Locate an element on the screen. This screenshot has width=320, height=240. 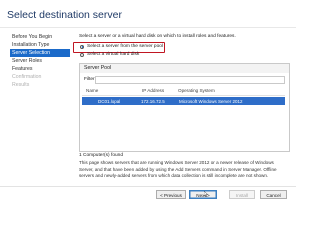
server-pool-title: Server Pool is located at coordinates (184, 68).